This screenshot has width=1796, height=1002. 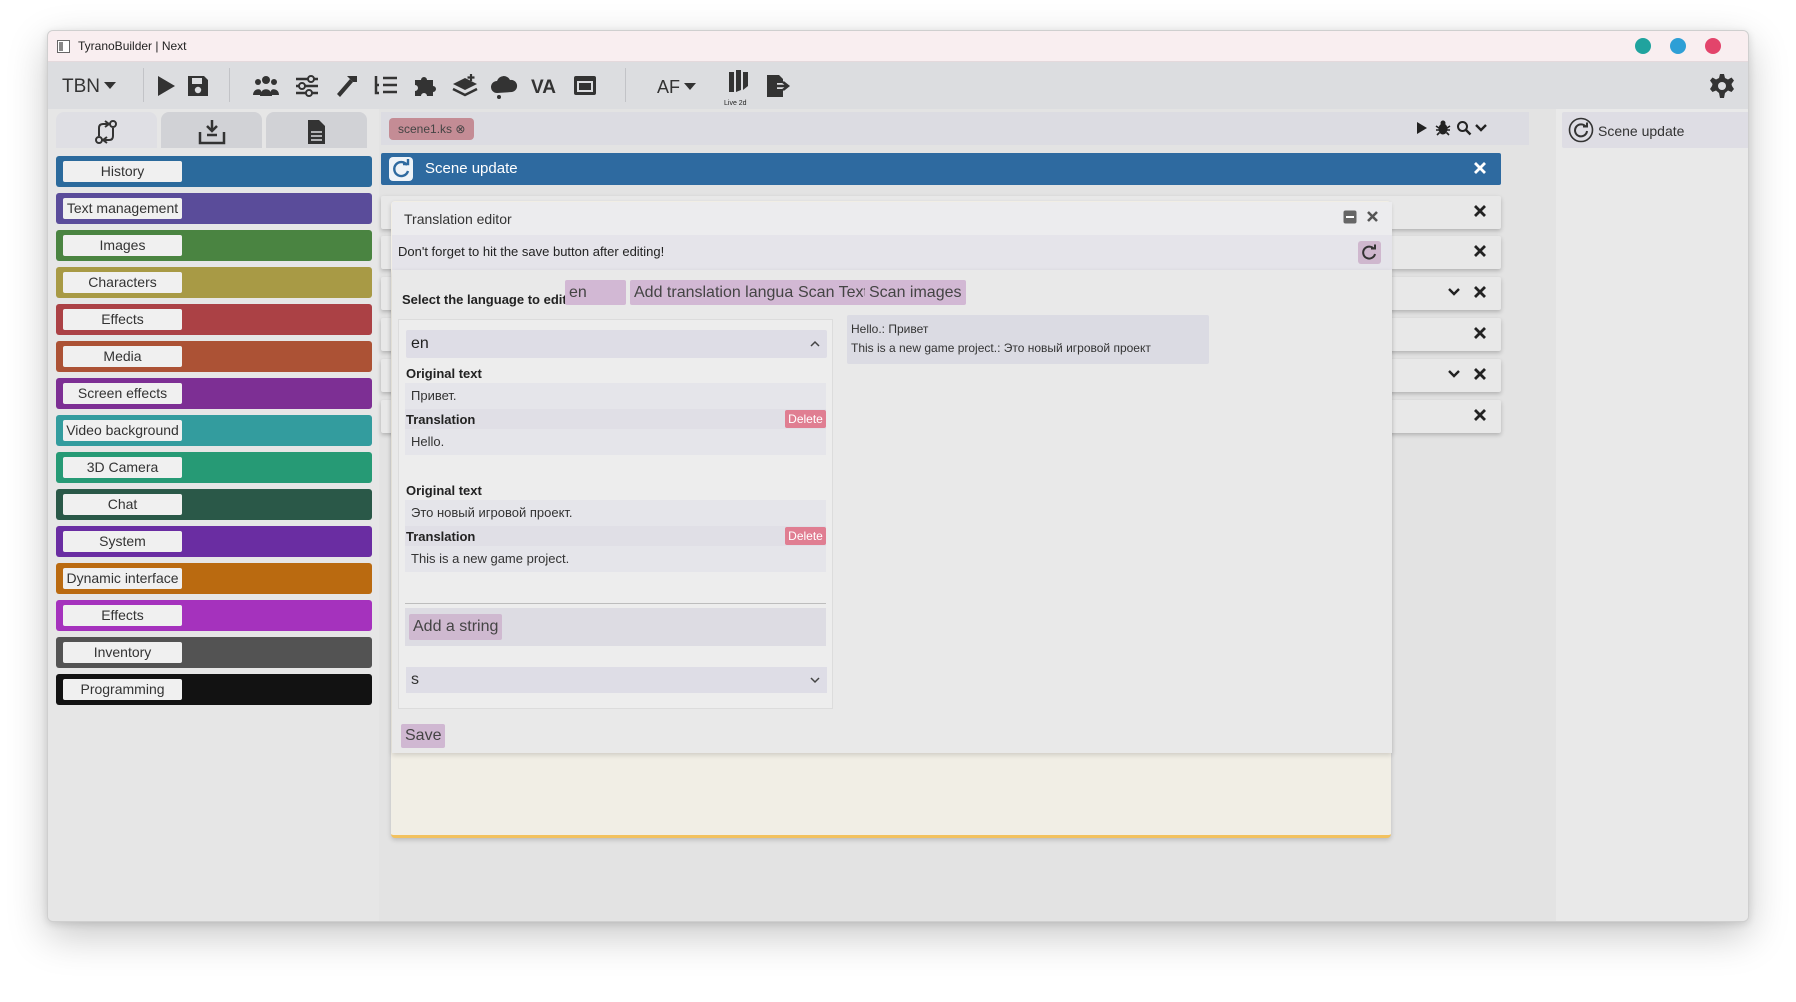 I want to click on hammer-icon, so click(x=347, y=86).